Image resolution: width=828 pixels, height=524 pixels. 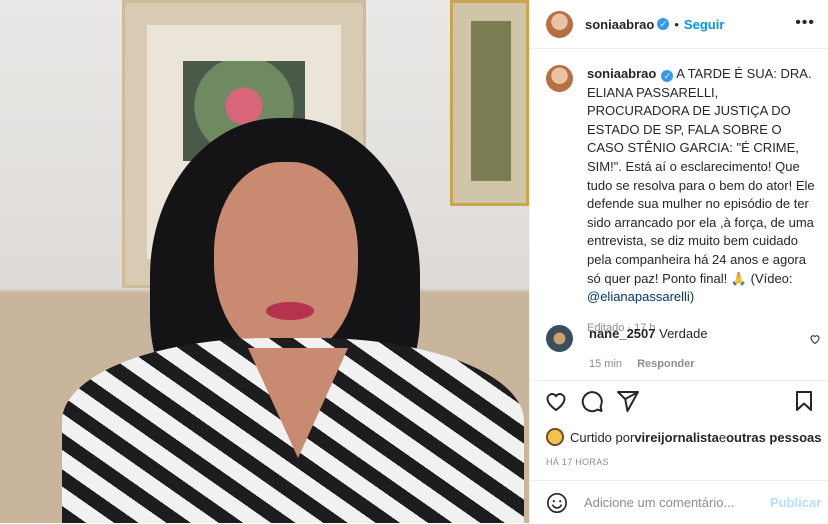 What do you see at coordinates (676, 437) in the screenshot?
I see `liker-username: vireijornalista` at bounding box center [676, 437].